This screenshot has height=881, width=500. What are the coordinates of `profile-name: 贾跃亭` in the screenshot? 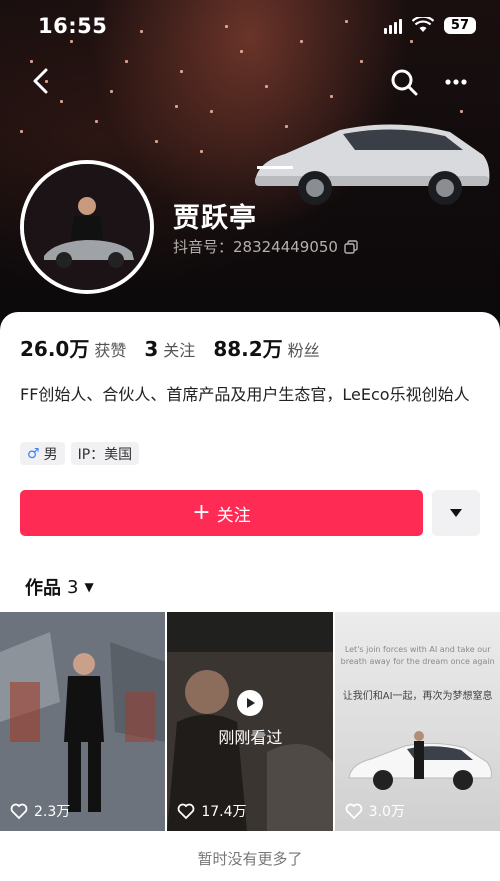 It's located at (215, 218).